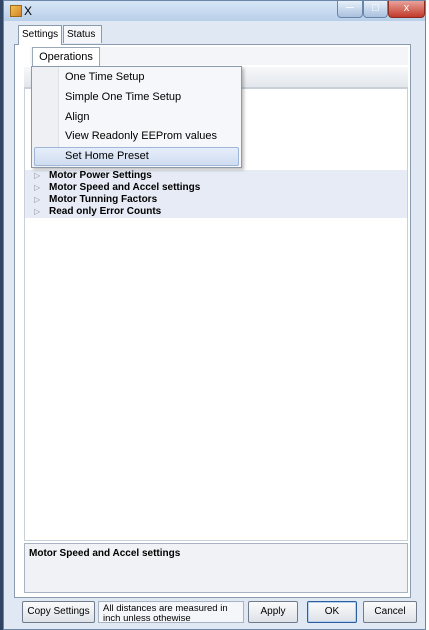 Image resolution: width=429 pixels, height=630 pixels. I want to click on category-row: ▷ Motor Speed and Accel settings, so click(216, 188).